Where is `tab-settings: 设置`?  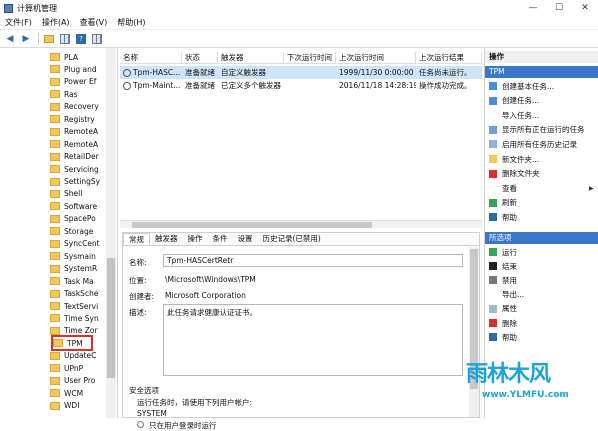 tab-settings: 设置 is located at coordinates (245, 239).